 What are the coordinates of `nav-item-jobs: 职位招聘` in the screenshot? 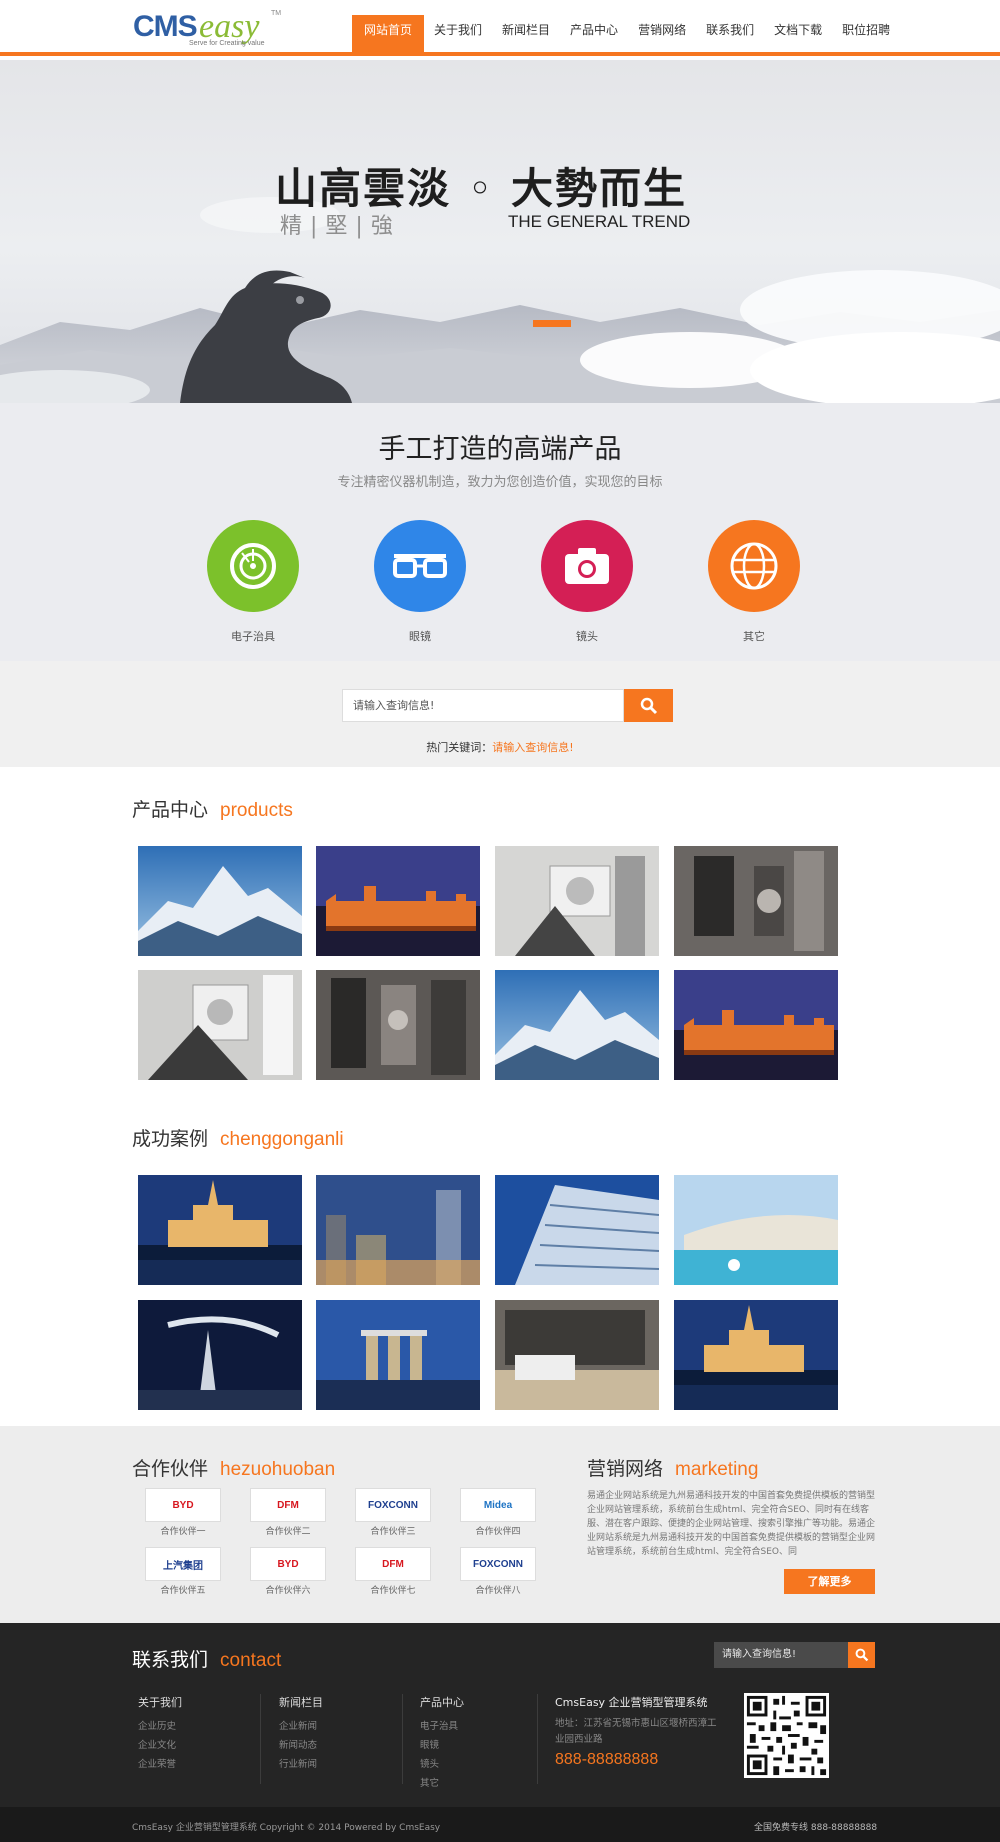 It's located at (866, 33).